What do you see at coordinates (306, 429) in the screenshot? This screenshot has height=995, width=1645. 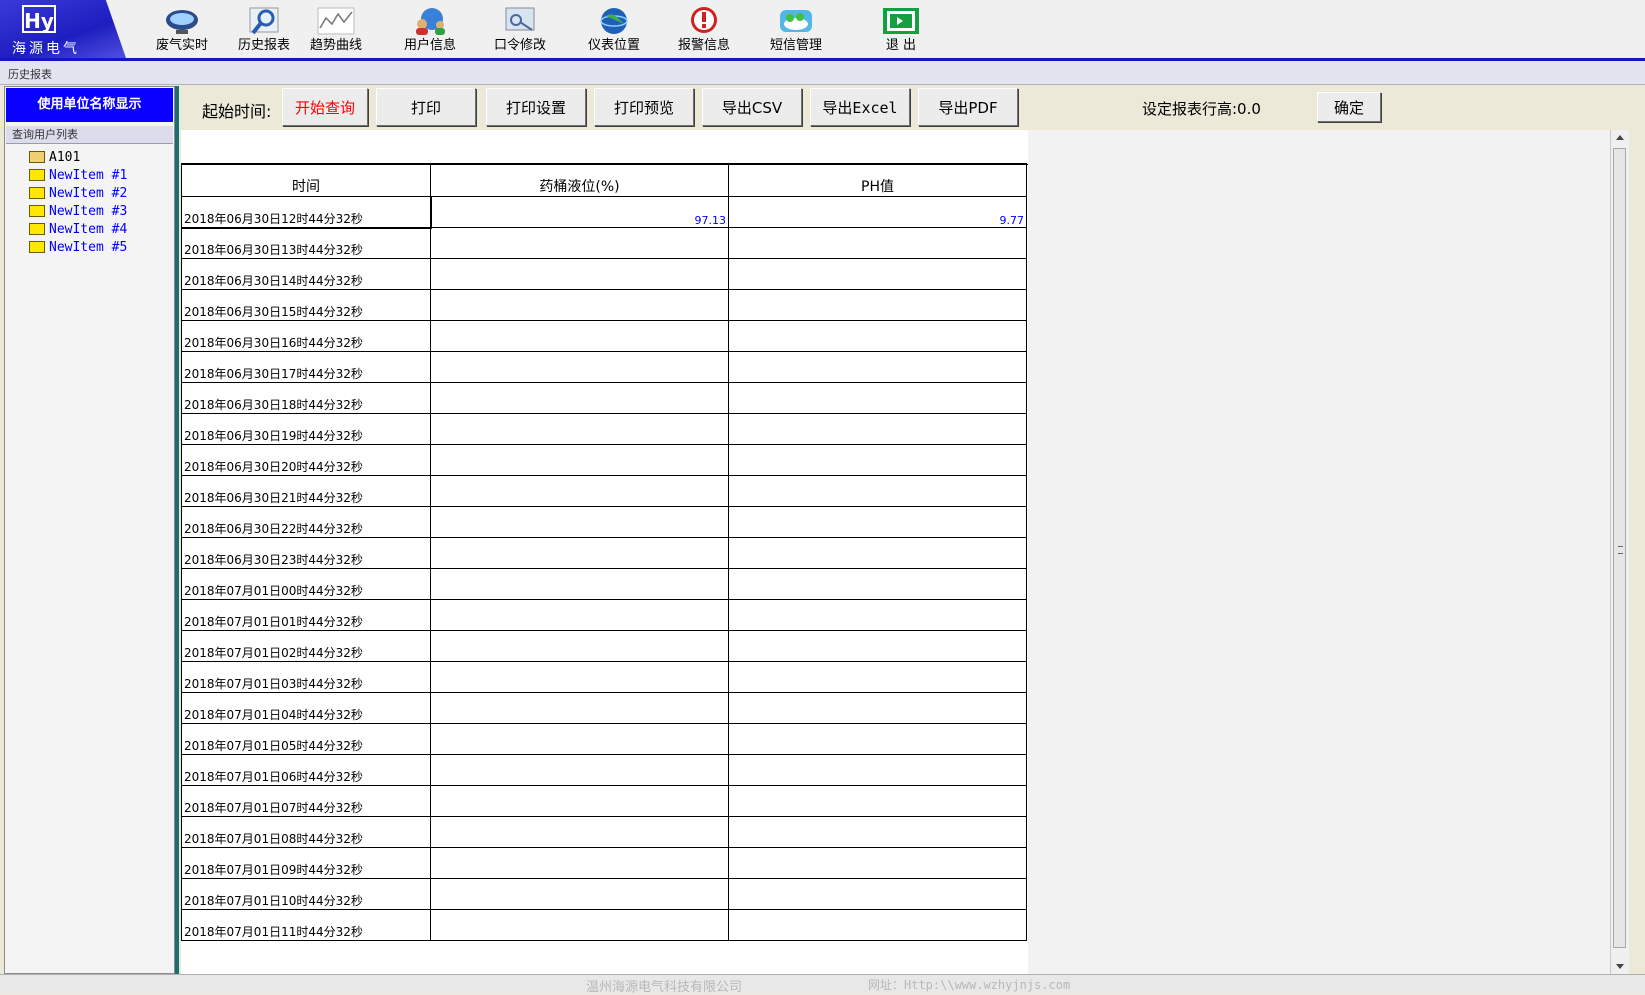 I see `cell-time: 2018年06月30日19时44分32秒` at bounding box center [306, 429].